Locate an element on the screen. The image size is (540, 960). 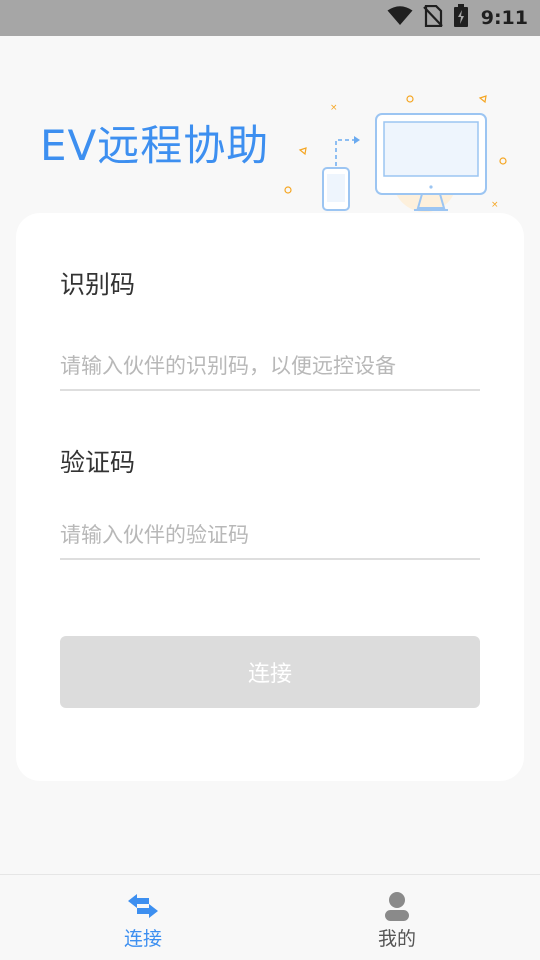
verify-code-label: 验证码 is located at coordinates (98, 462).